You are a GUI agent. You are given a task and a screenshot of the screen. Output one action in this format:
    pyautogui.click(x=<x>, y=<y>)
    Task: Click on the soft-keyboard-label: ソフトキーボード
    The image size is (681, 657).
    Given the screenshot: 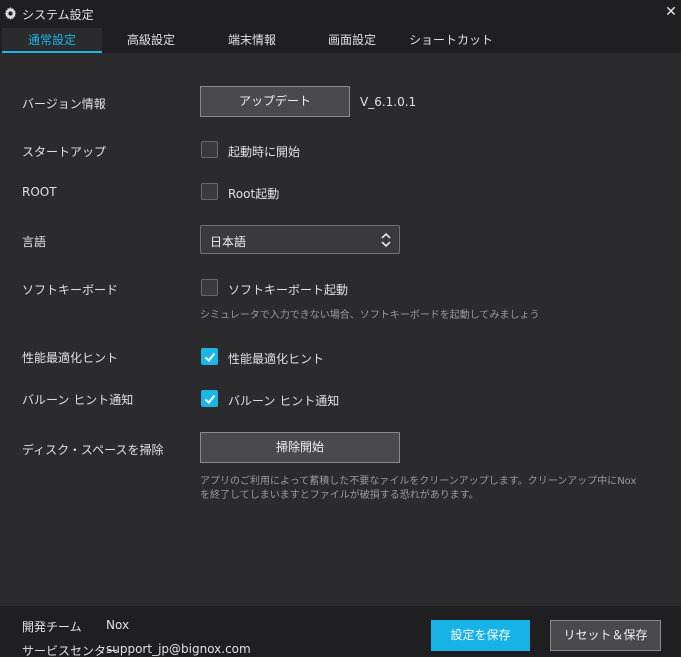 What is the action you would take?
    pyautogui.click(x=70, y=290)
    